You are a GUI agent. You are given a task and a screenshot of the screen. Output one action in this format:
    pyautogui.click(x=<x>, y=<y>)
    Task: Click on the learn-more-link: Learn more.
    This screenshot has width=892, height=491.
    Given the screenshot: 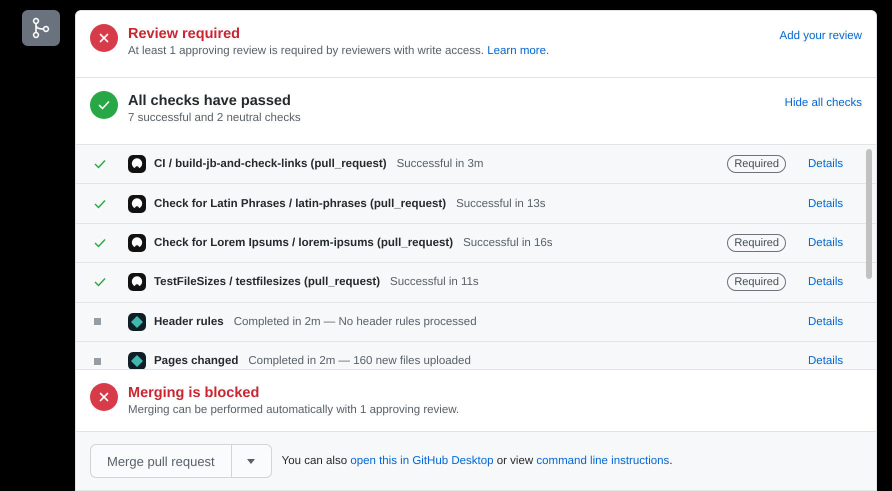 What is the action you would take?
    pyautogui.click(x=518, y=51)
    